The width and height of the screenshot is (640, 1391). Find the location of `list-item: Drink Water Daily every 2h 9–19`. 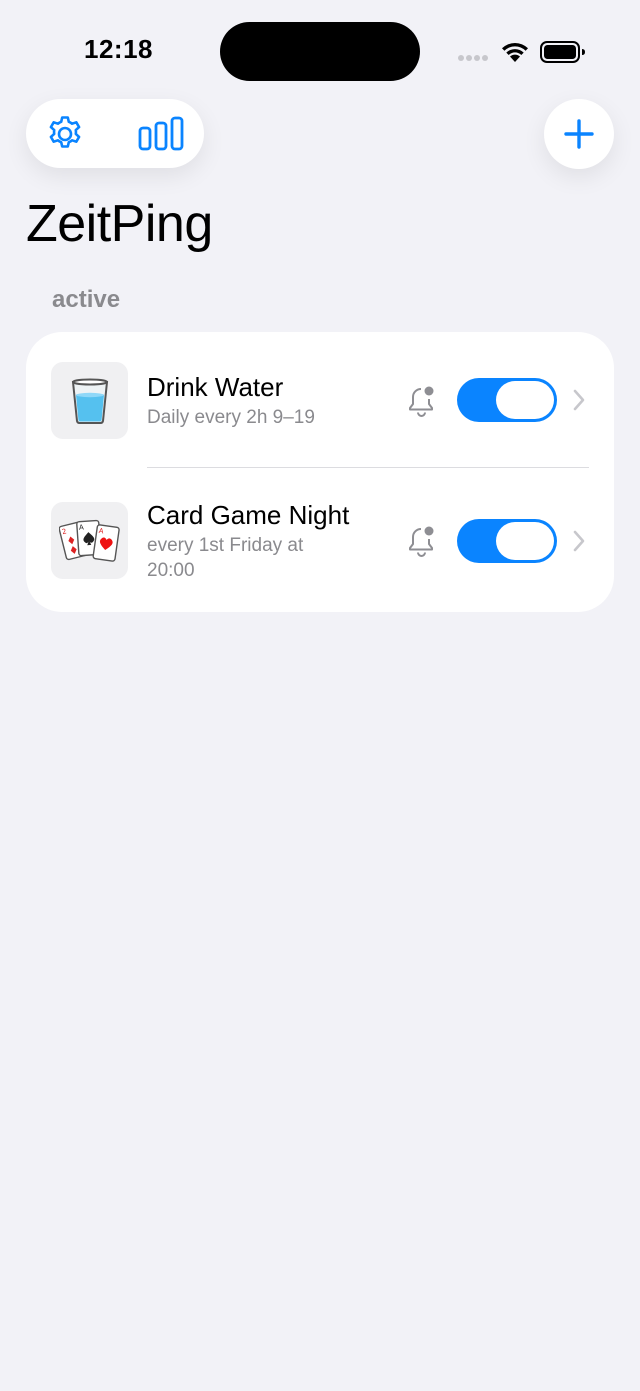

list-item: Drink Water Daily every 2h 9–19 is located at coordinates (320, 402).